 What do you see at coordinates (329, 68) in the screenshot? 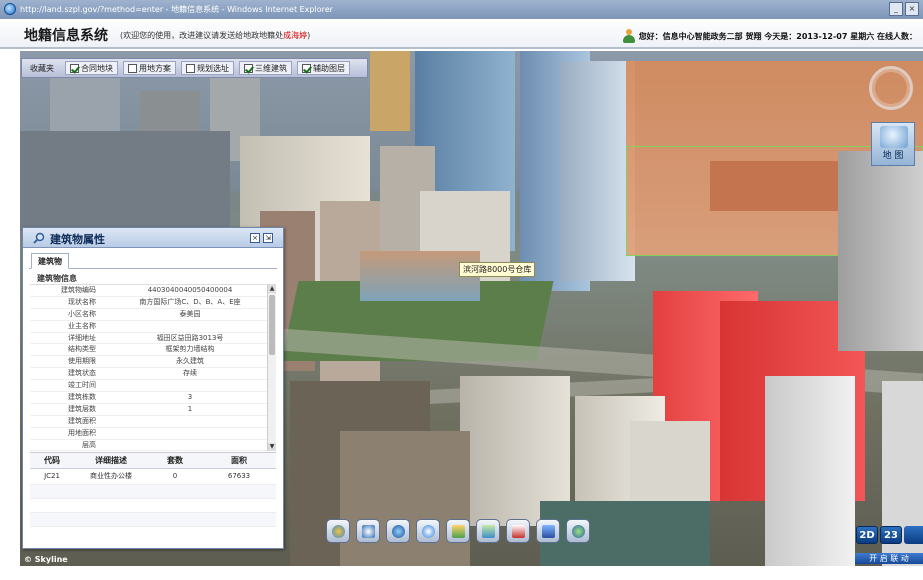
I see `layer-label: 辅助图层` at bounding box center [329, 68].